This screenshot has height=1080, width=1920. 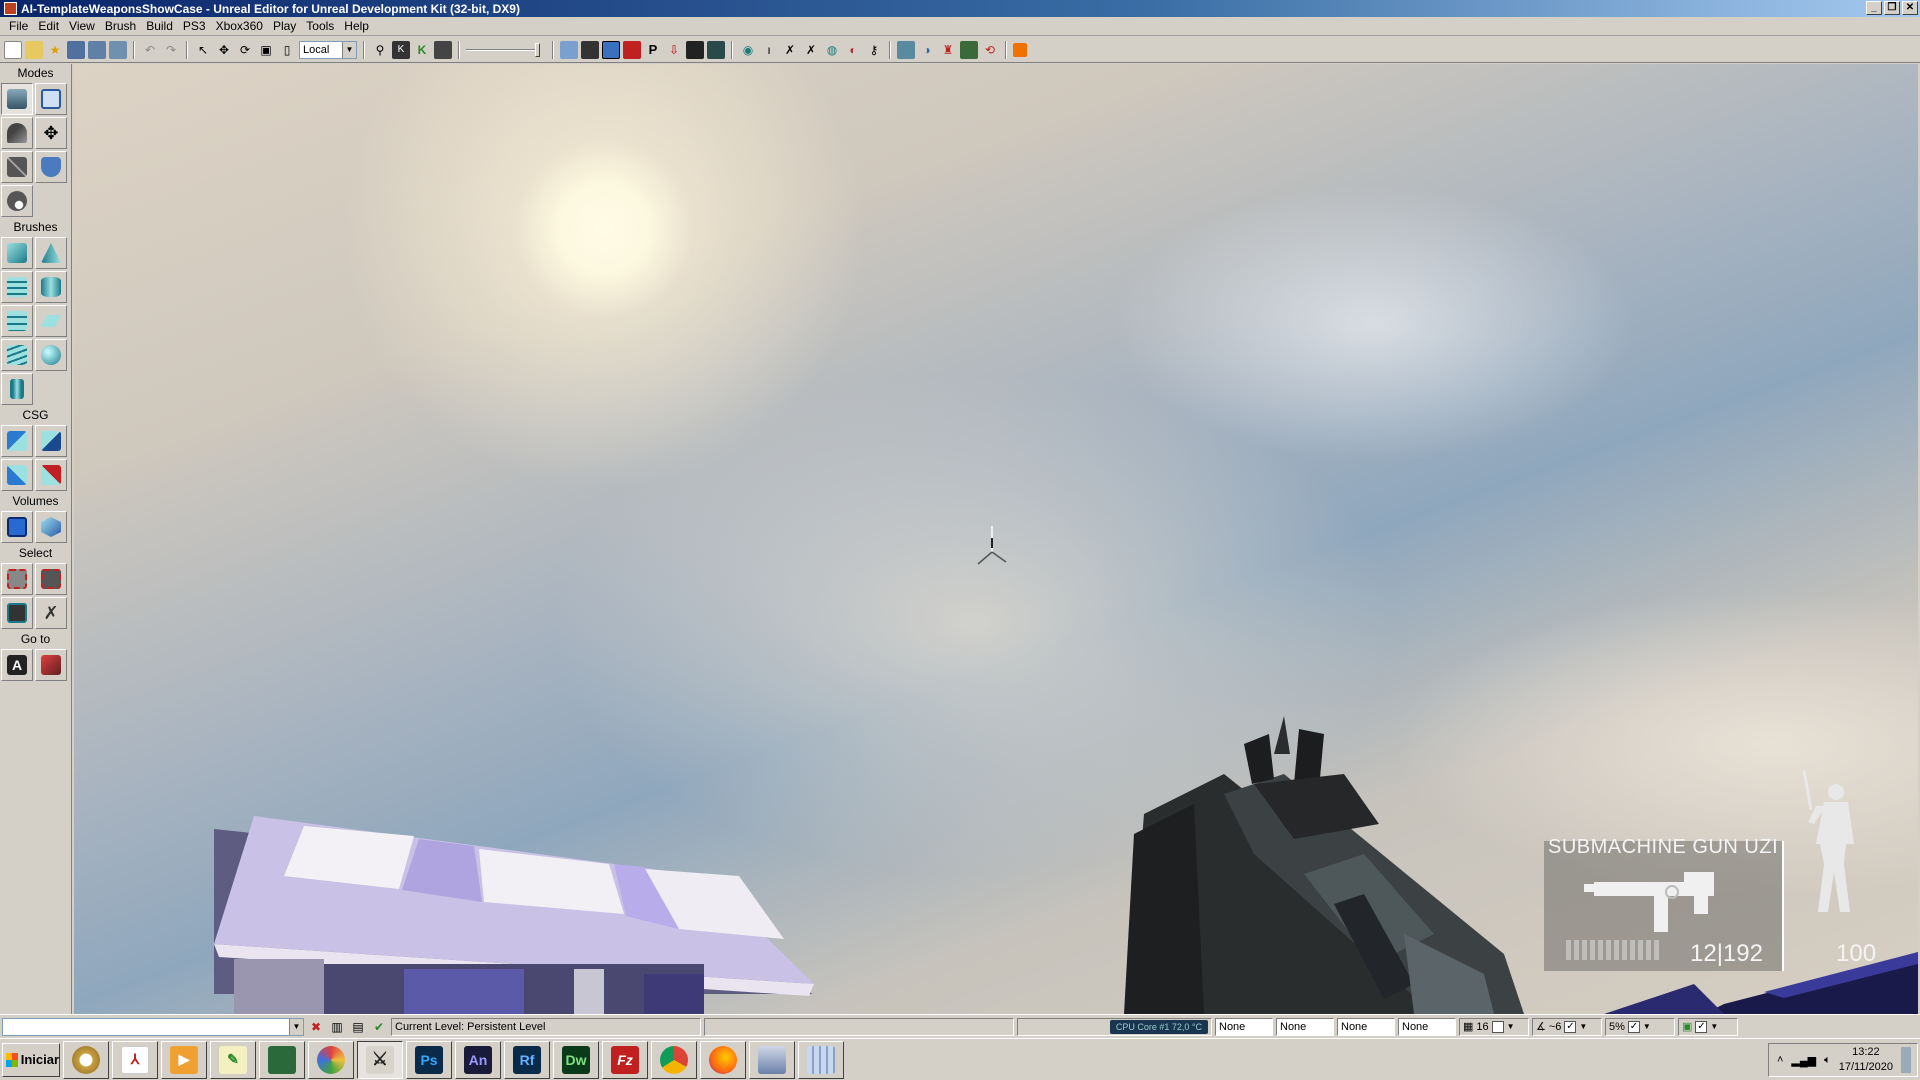 I want to click on csg-intersect-button, so click(x=17, y=475).